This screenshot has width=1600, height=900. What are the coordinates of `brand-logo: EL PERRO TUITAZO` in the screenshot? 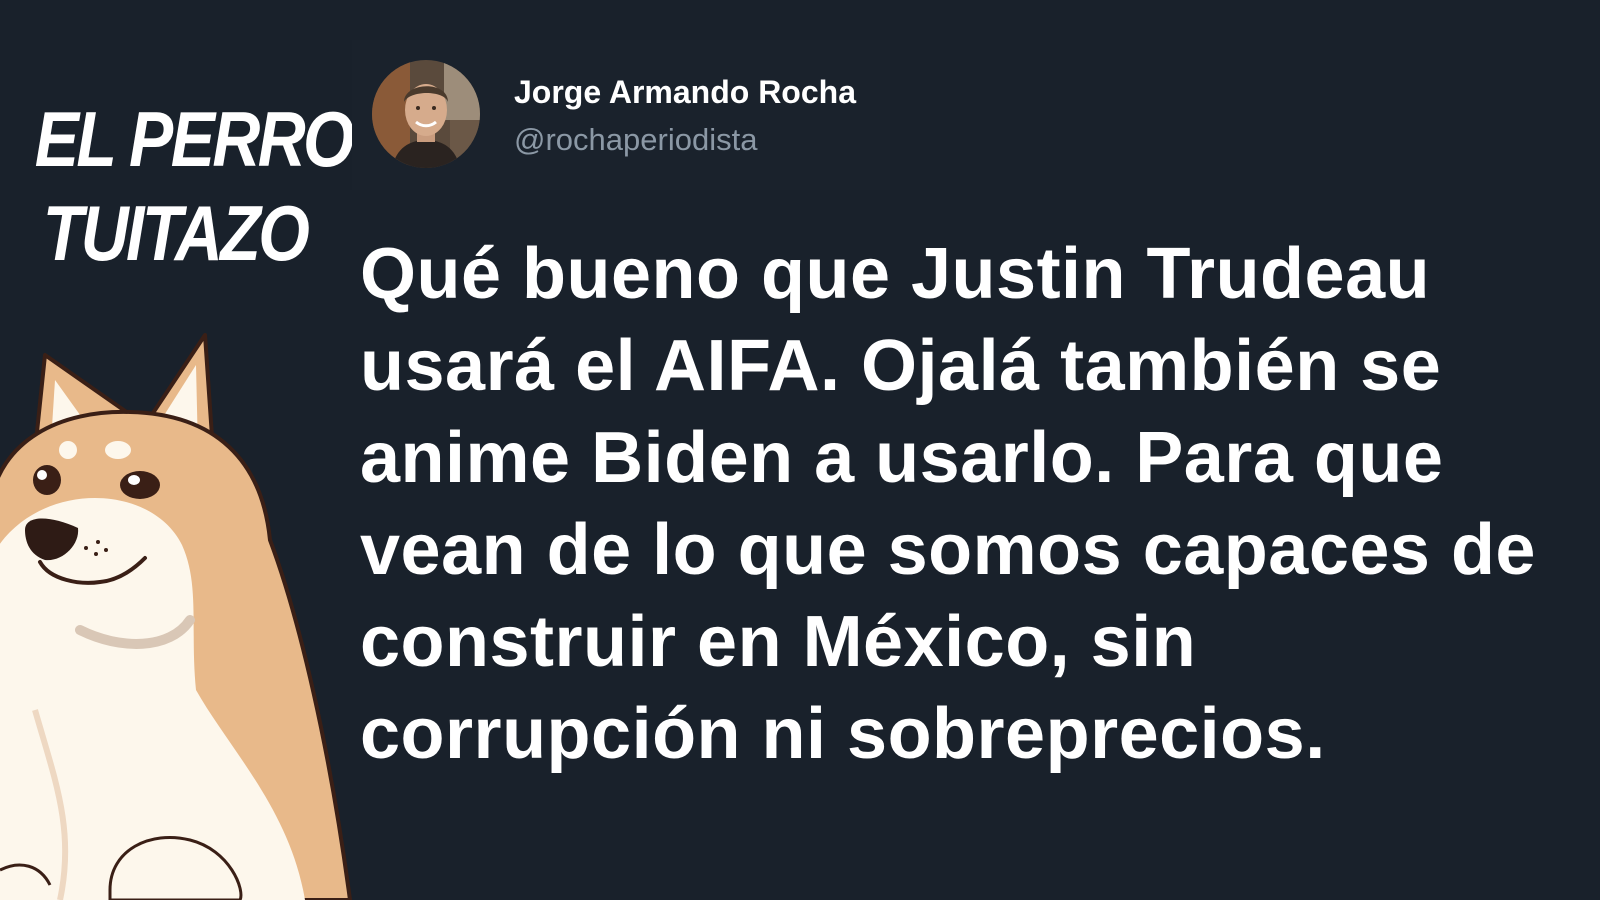 It's located at (182, 186).